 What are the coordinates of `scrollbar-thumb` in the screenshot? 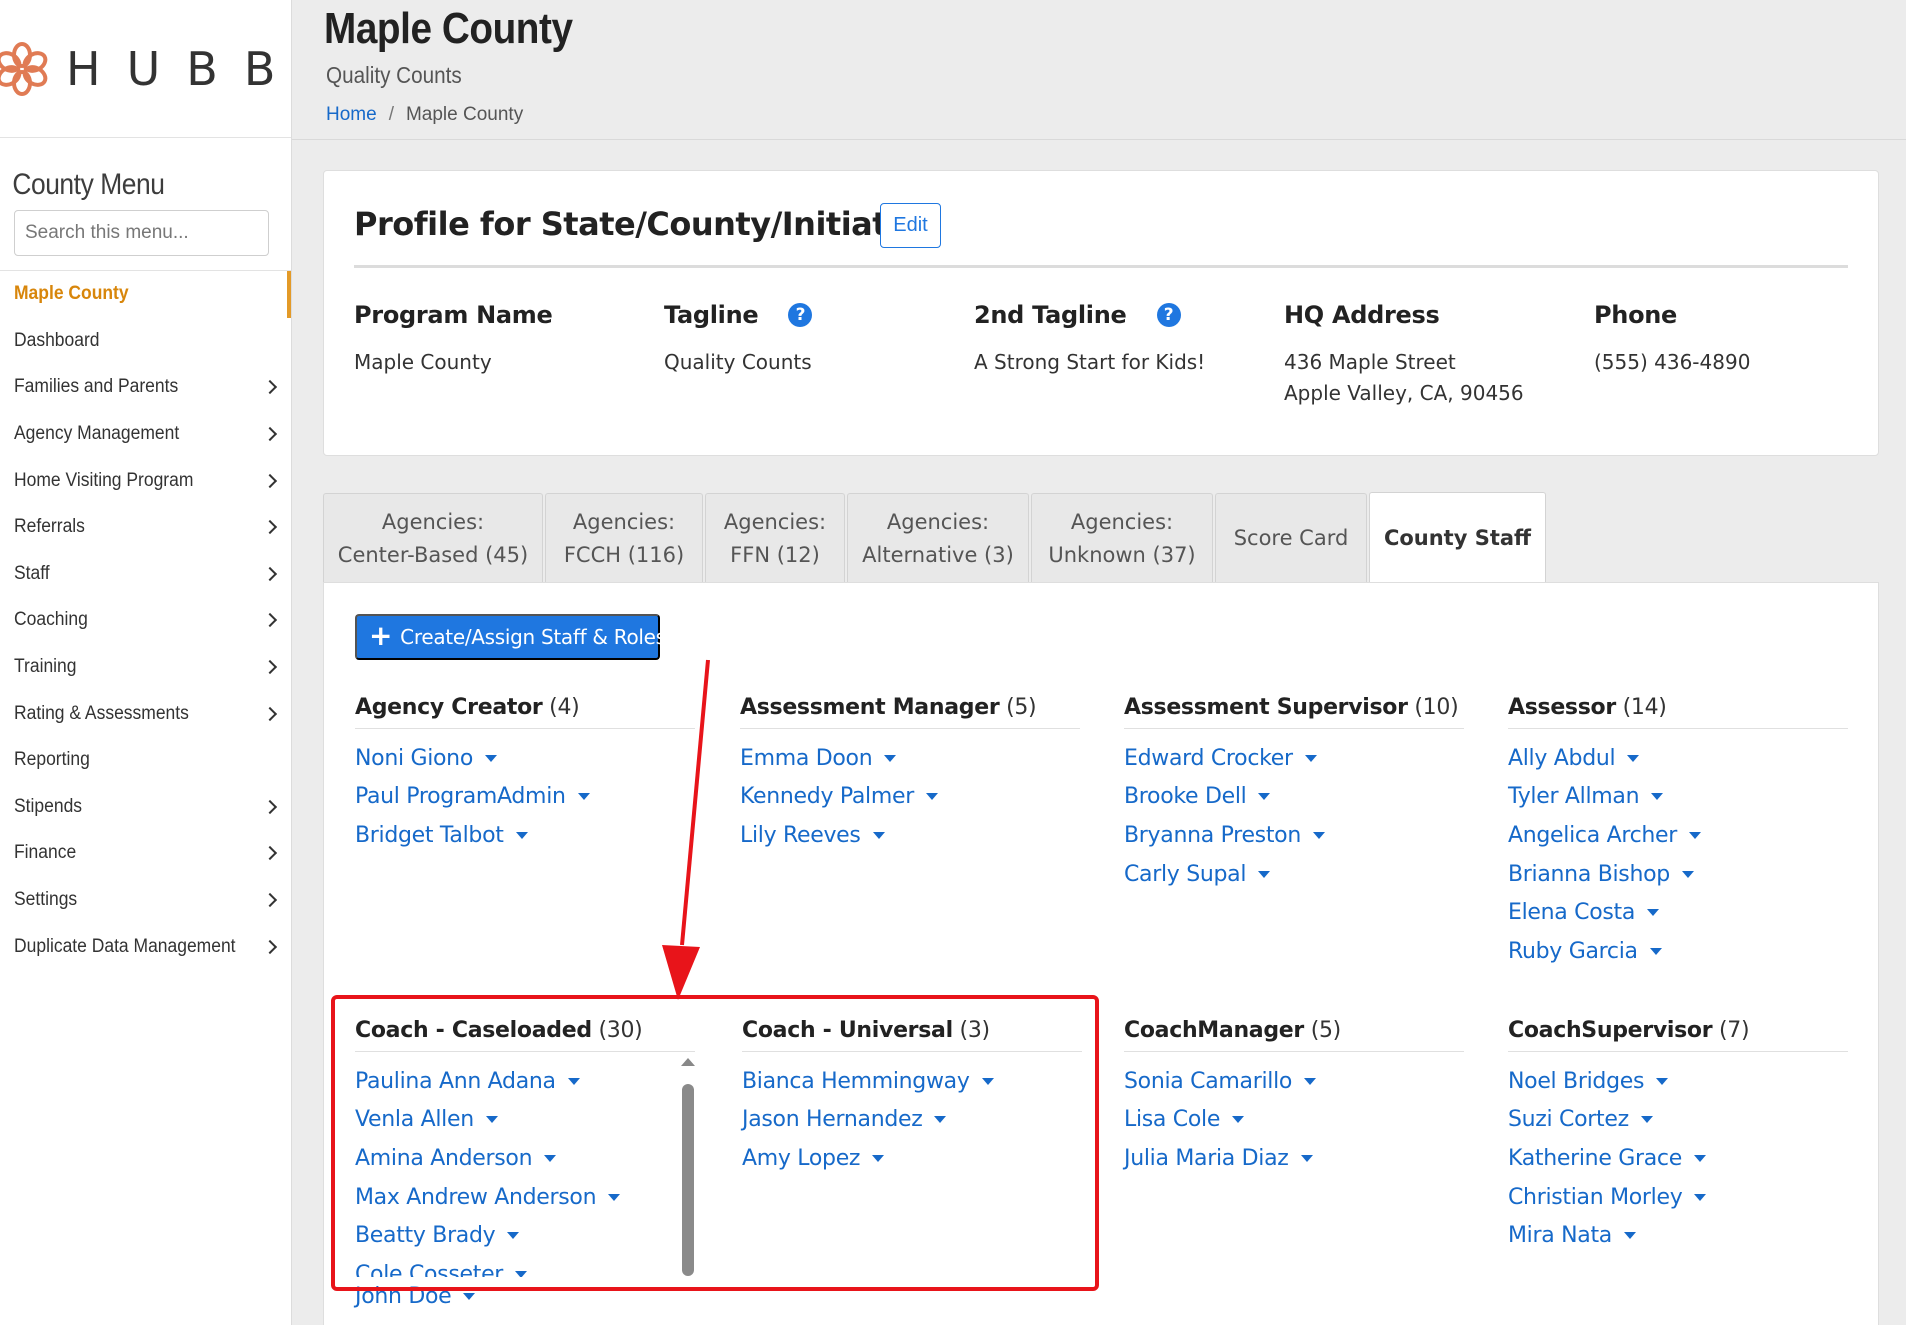 It's located at (688, 1180).